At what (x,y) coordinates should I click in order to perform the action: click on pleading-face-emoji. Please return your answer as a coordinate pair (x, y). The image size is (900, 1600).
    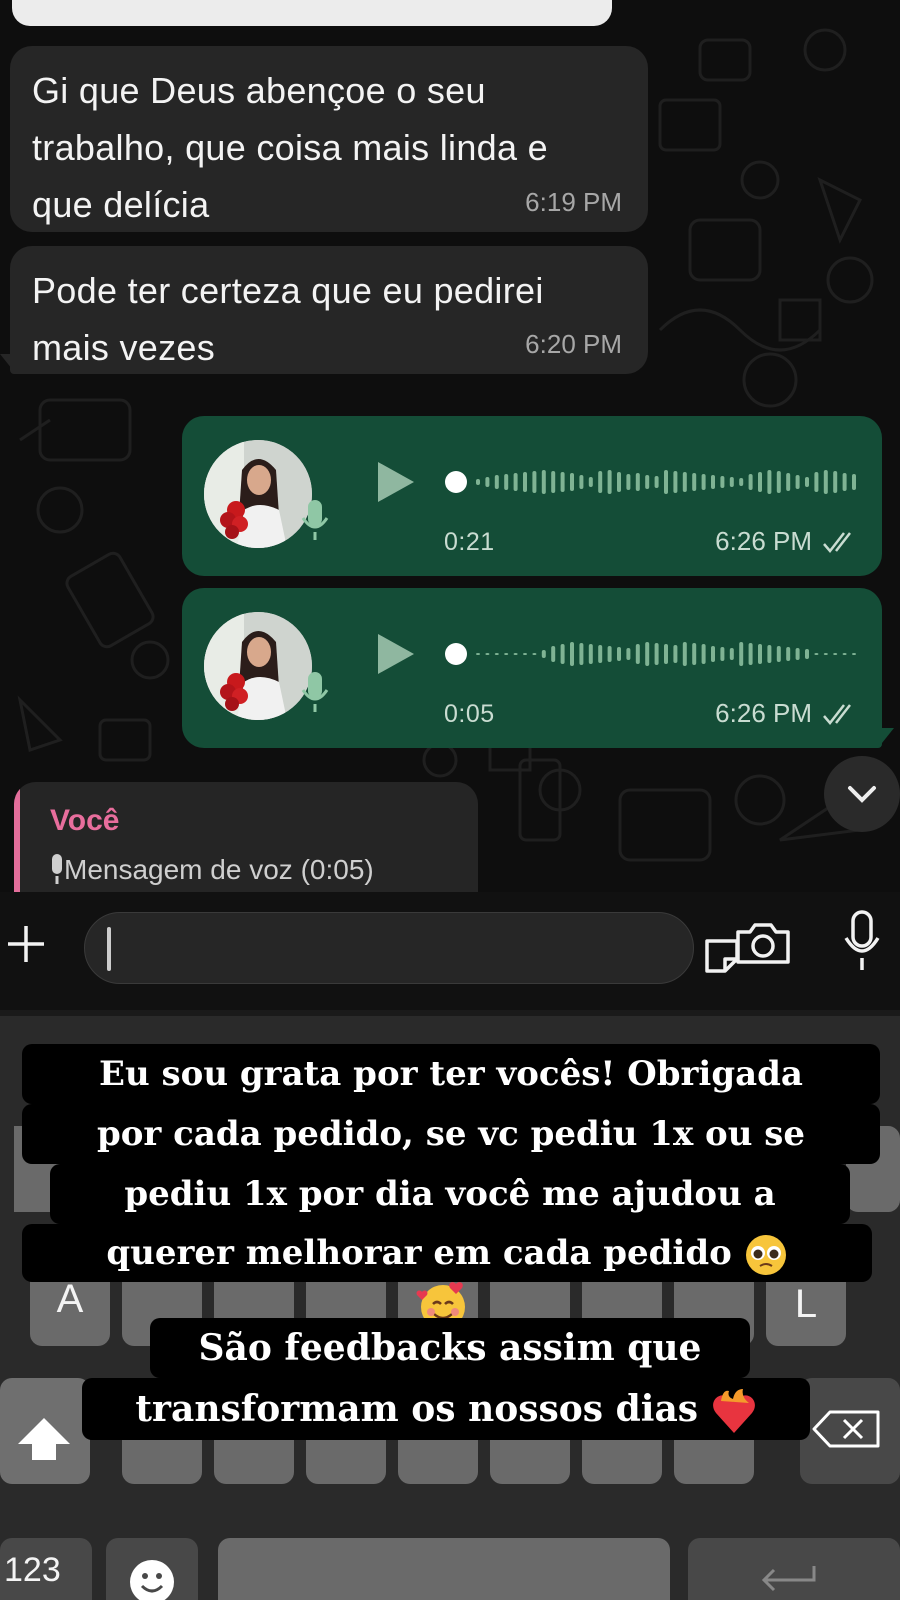
    Looking at the image, I should click on (765, 1255).